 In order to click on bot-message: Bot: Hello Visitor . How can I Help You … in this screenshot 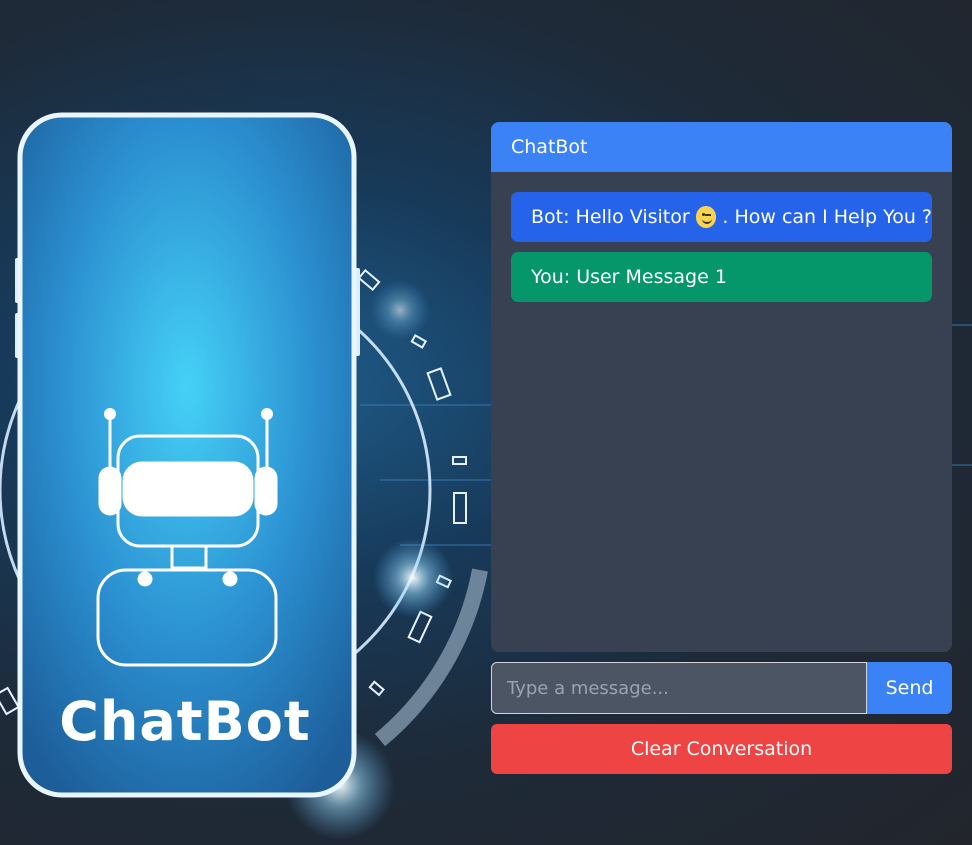, I will do `click(721, 217)`.